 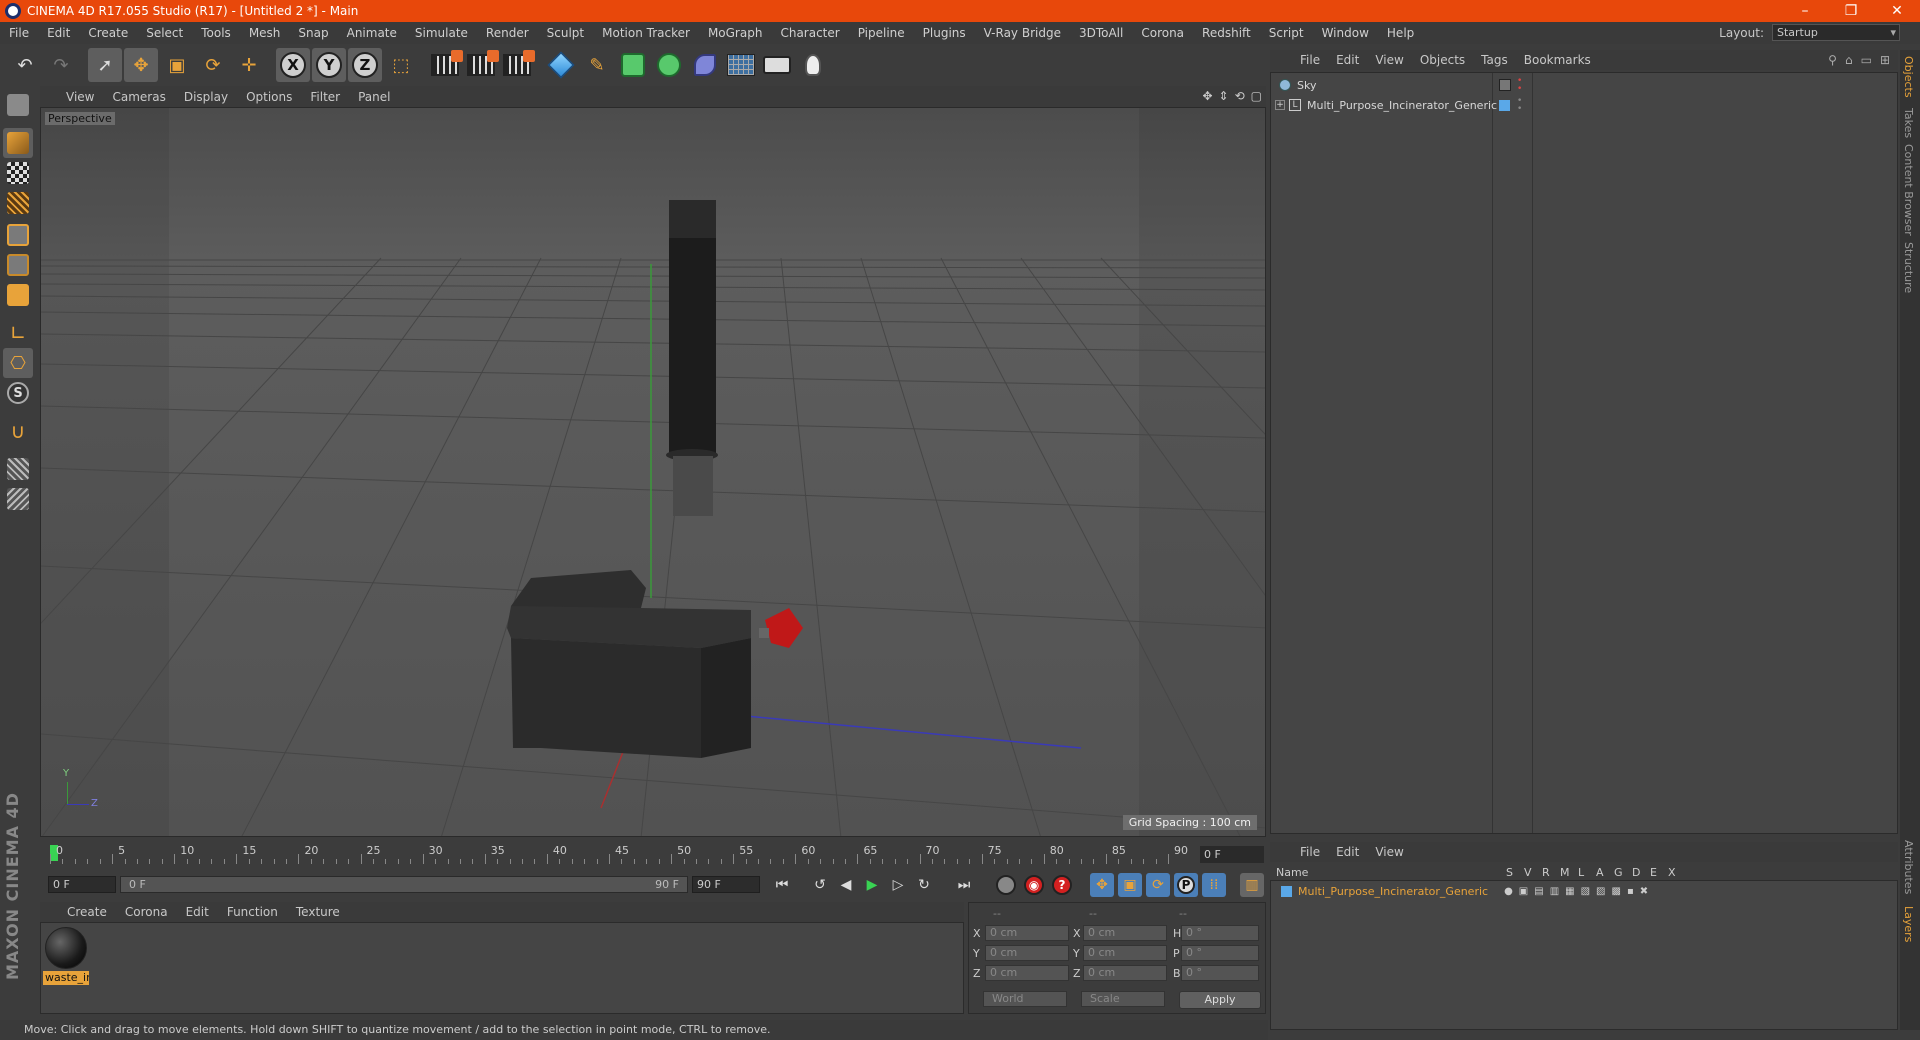 I want to click on position-z-field: 0 cm, so click(x=1027, y=973).